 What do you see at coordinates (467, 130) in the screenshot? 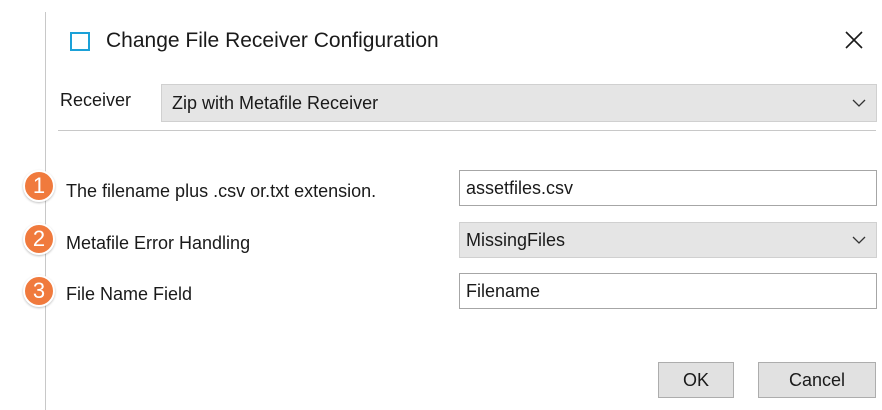
I see `separator` at bounding box center [467, 130].